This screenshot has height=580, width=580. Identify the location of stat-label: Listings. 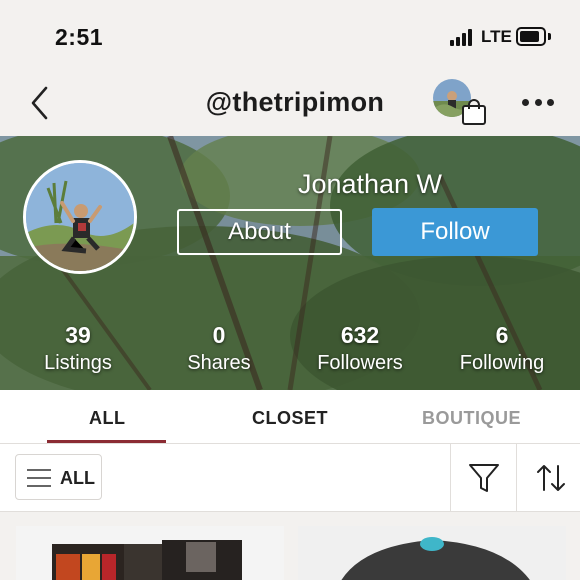
(78, 363).